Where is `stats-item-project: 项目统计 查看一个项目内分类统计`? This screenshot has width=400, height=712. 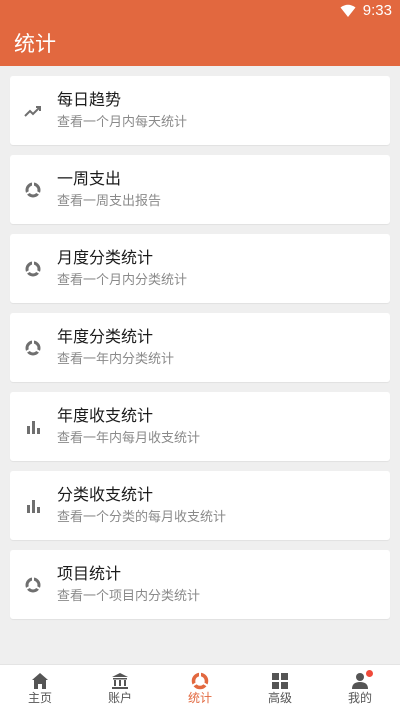 stats-item-project: 项目统计 查看一个项目内分类统计 is located at coordinates (200, 584).